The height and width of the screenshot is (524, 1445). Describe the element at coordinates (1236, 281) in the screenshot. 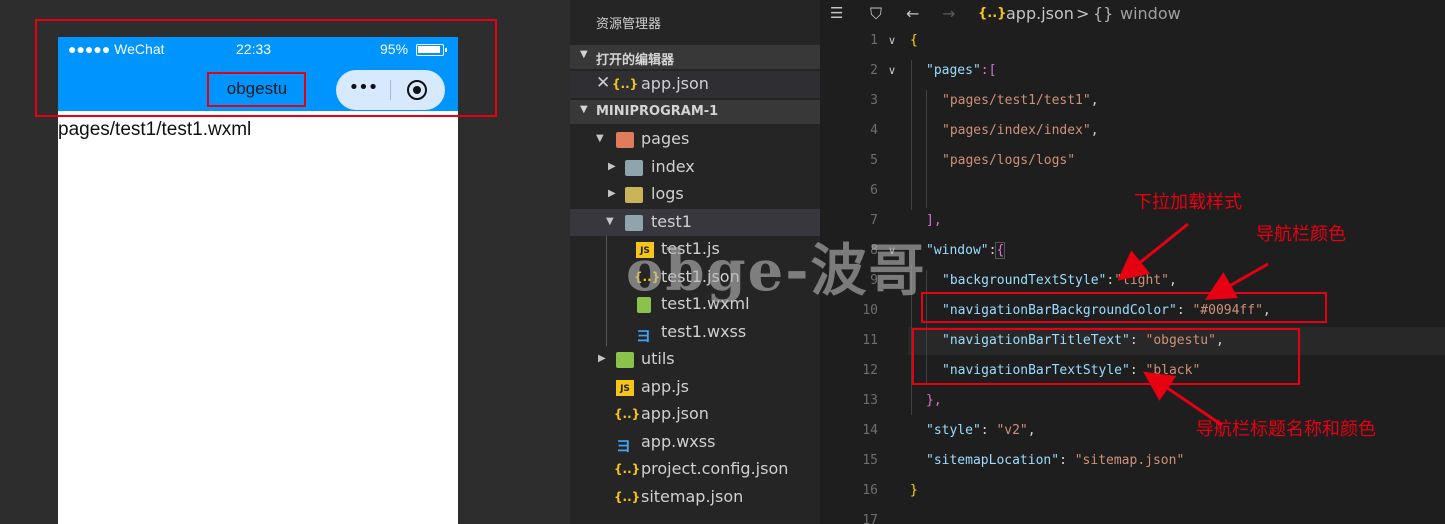

I see `arrow-to-nav-bg-color` at that location.